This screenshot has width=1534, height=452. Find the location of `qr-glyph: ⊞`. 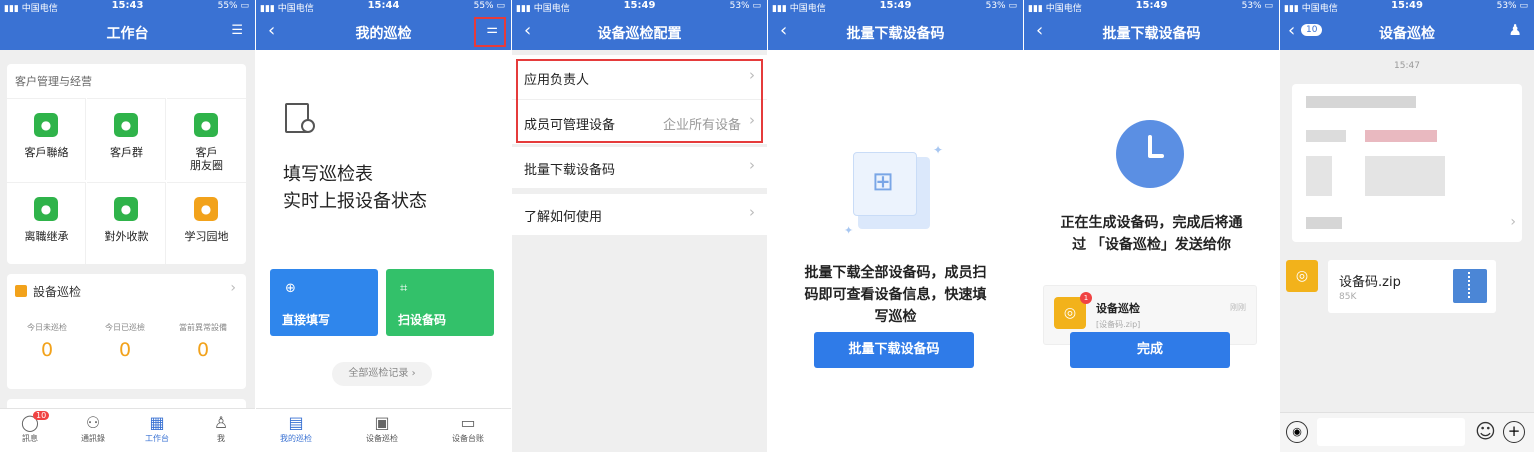

qr-glyph: ⊞ is located at coordinates (883, 182).